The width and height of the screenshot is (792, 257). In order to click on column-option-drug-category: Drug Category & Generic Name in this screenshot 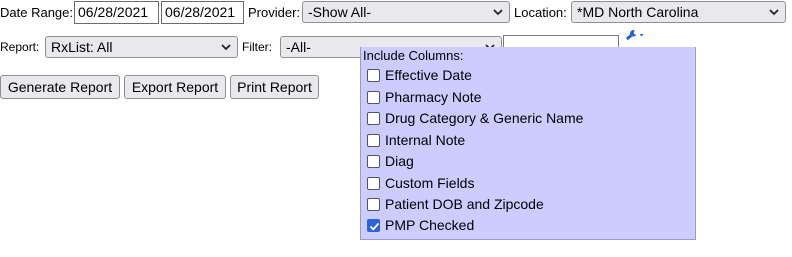, I will do `click(475, 118)`.